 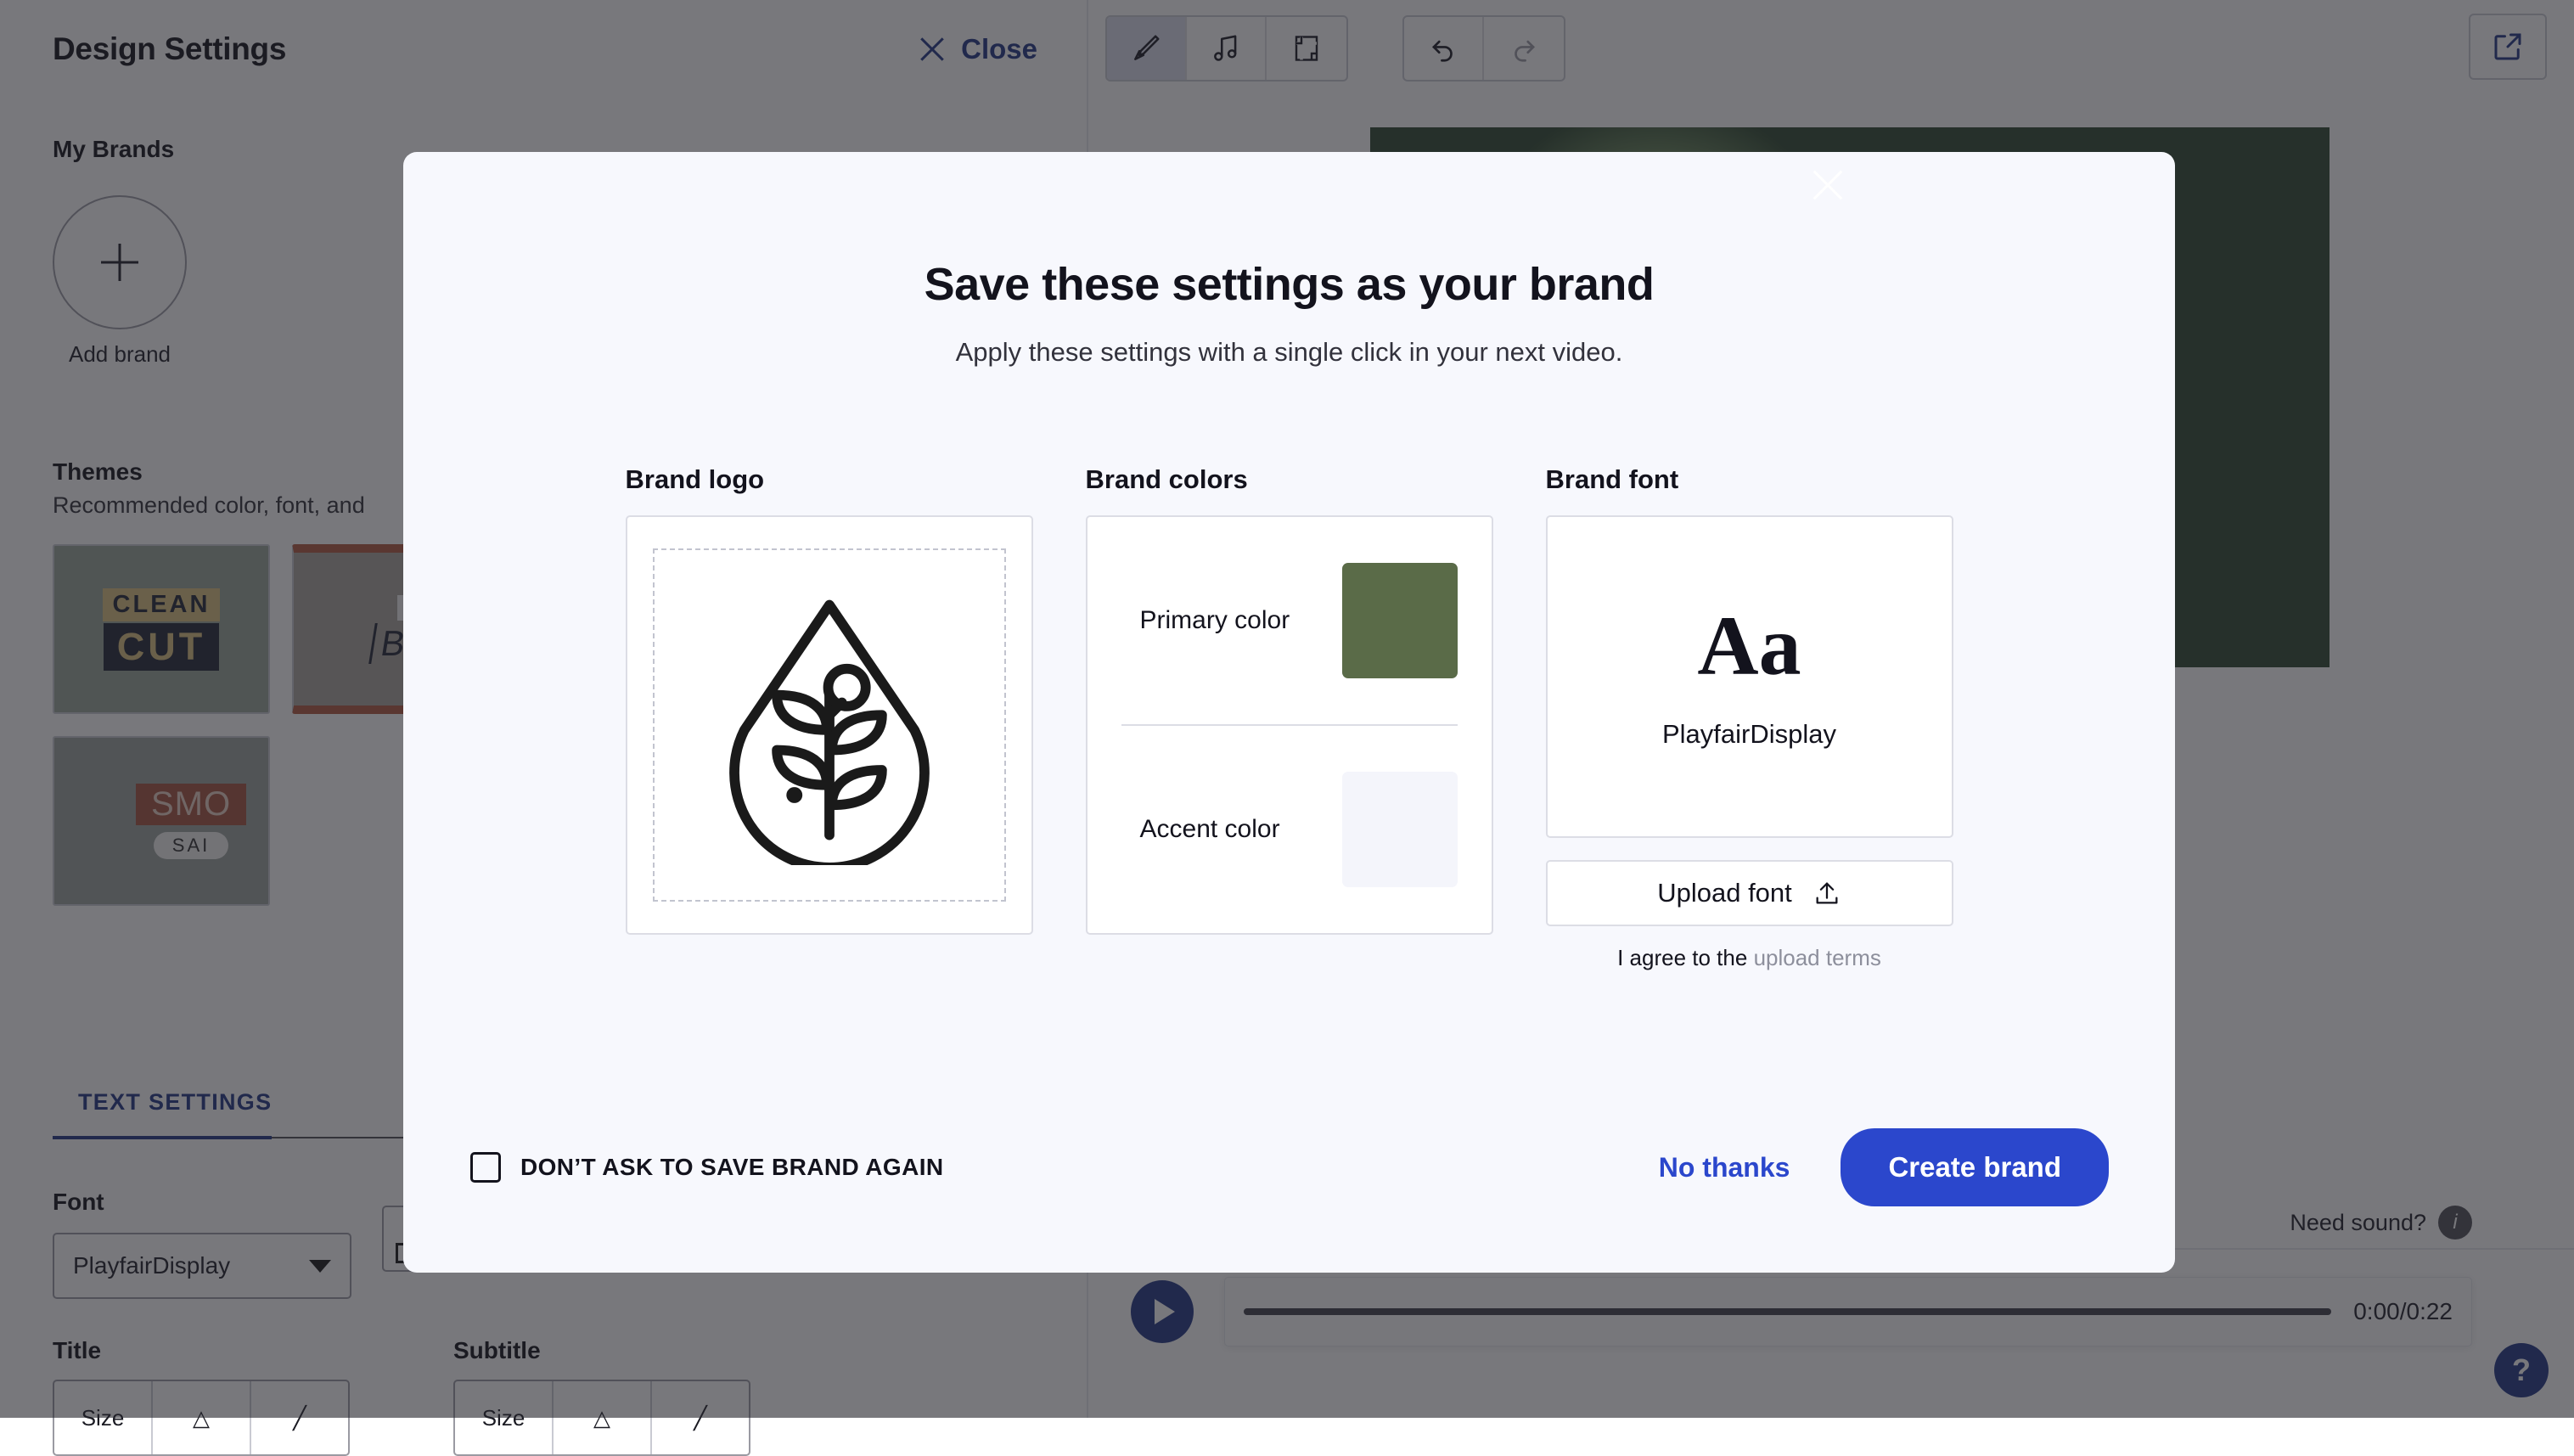 I want to click on no-thanks-button: No thanks, so click(x=1725, y=1167).